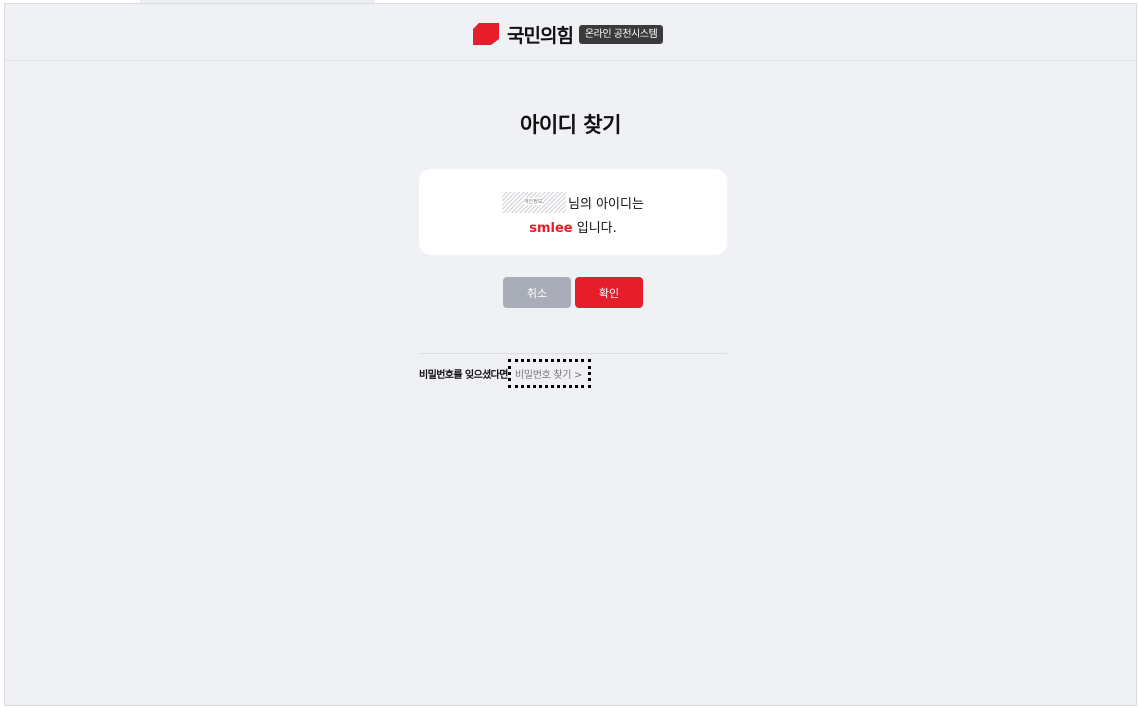  I want to click on brand-name: 국민의힘, so click(540, 35).